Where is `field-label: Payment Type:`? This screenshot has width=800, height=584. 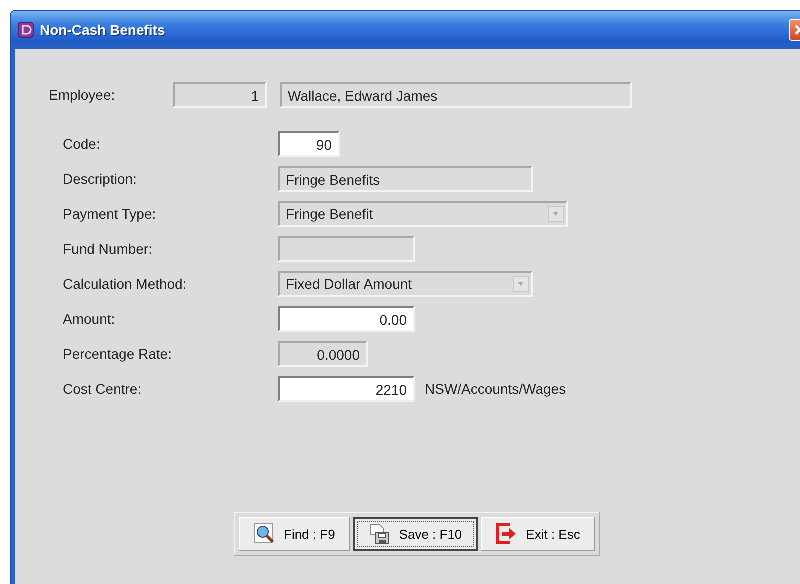
field-label: Payment Type: is located at coordinates (110, 214).